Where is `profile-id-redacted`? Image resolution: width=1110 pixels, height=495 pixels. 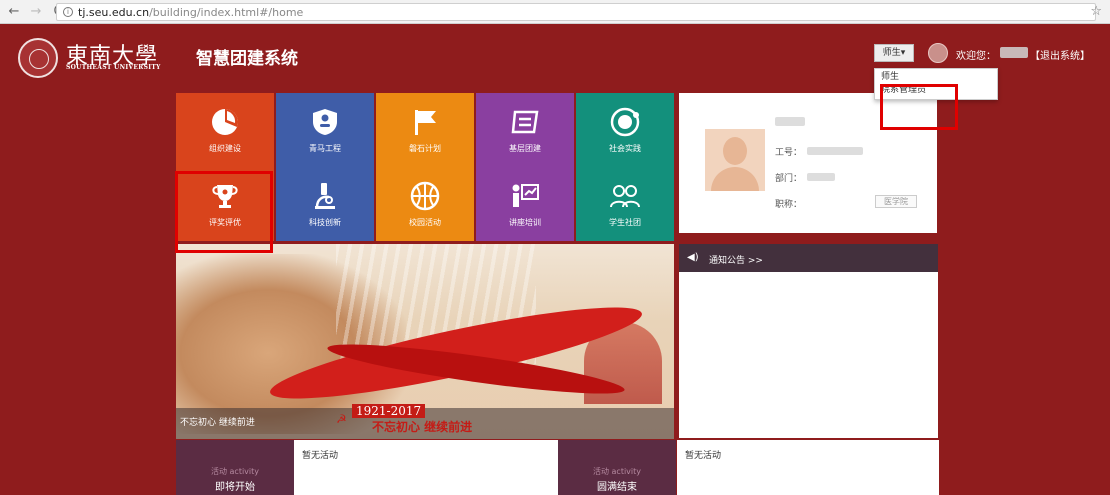 profile-id-redacted is located at coordinates (835, 151).